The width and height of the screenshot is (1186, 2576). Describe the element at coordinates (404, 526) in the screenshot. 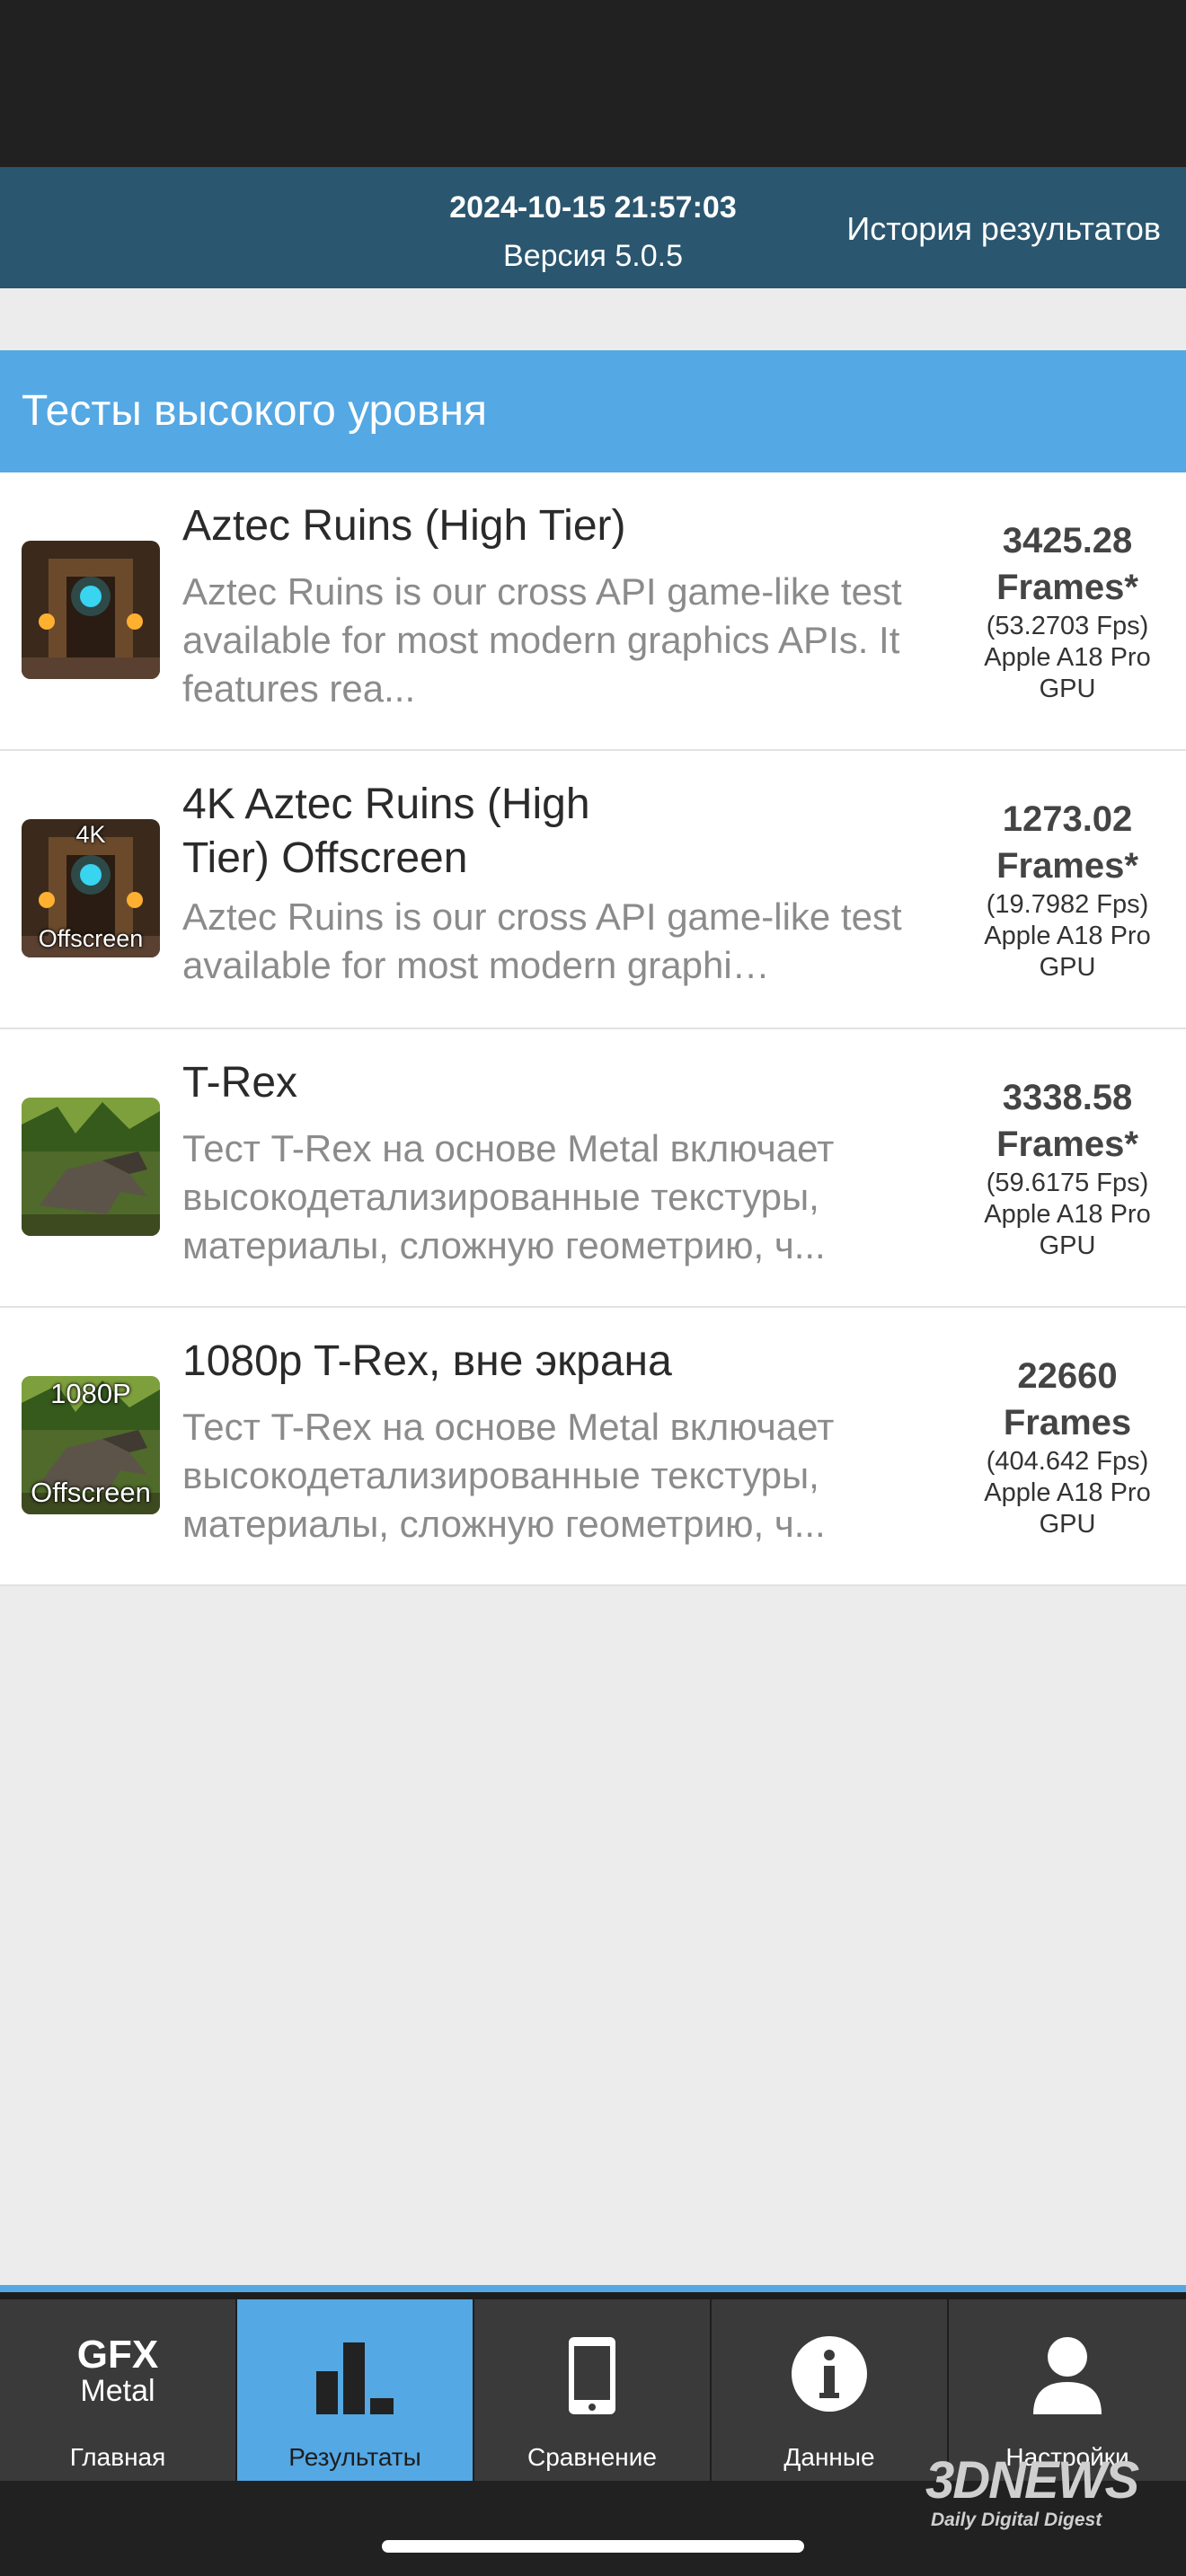

I see `test-title: Aztec Ruins (High Tier)` at that location.